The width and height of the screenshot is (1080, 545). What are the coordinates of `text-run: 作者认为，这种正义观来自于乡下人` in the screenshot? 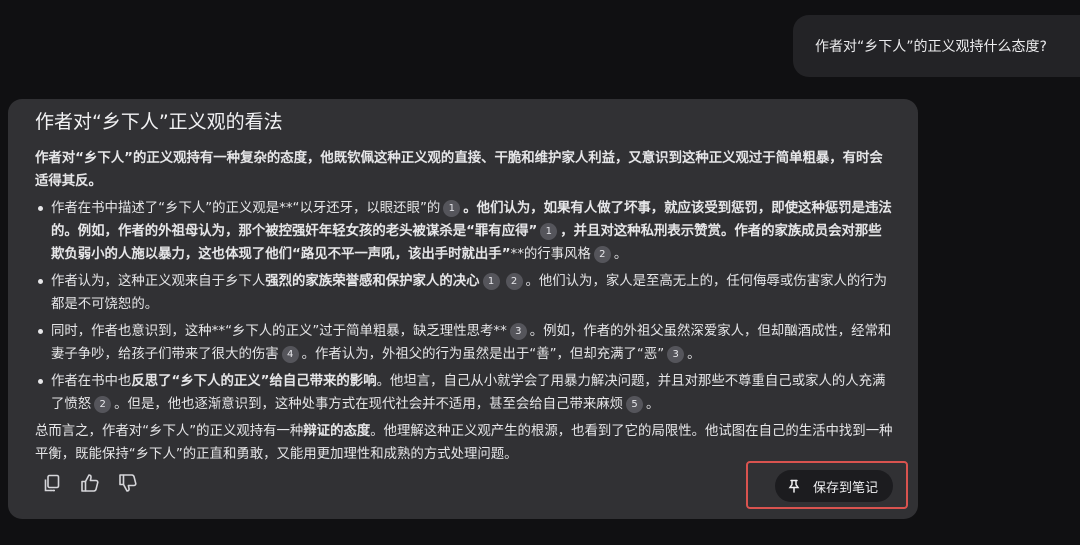 It's located at (158, 281).